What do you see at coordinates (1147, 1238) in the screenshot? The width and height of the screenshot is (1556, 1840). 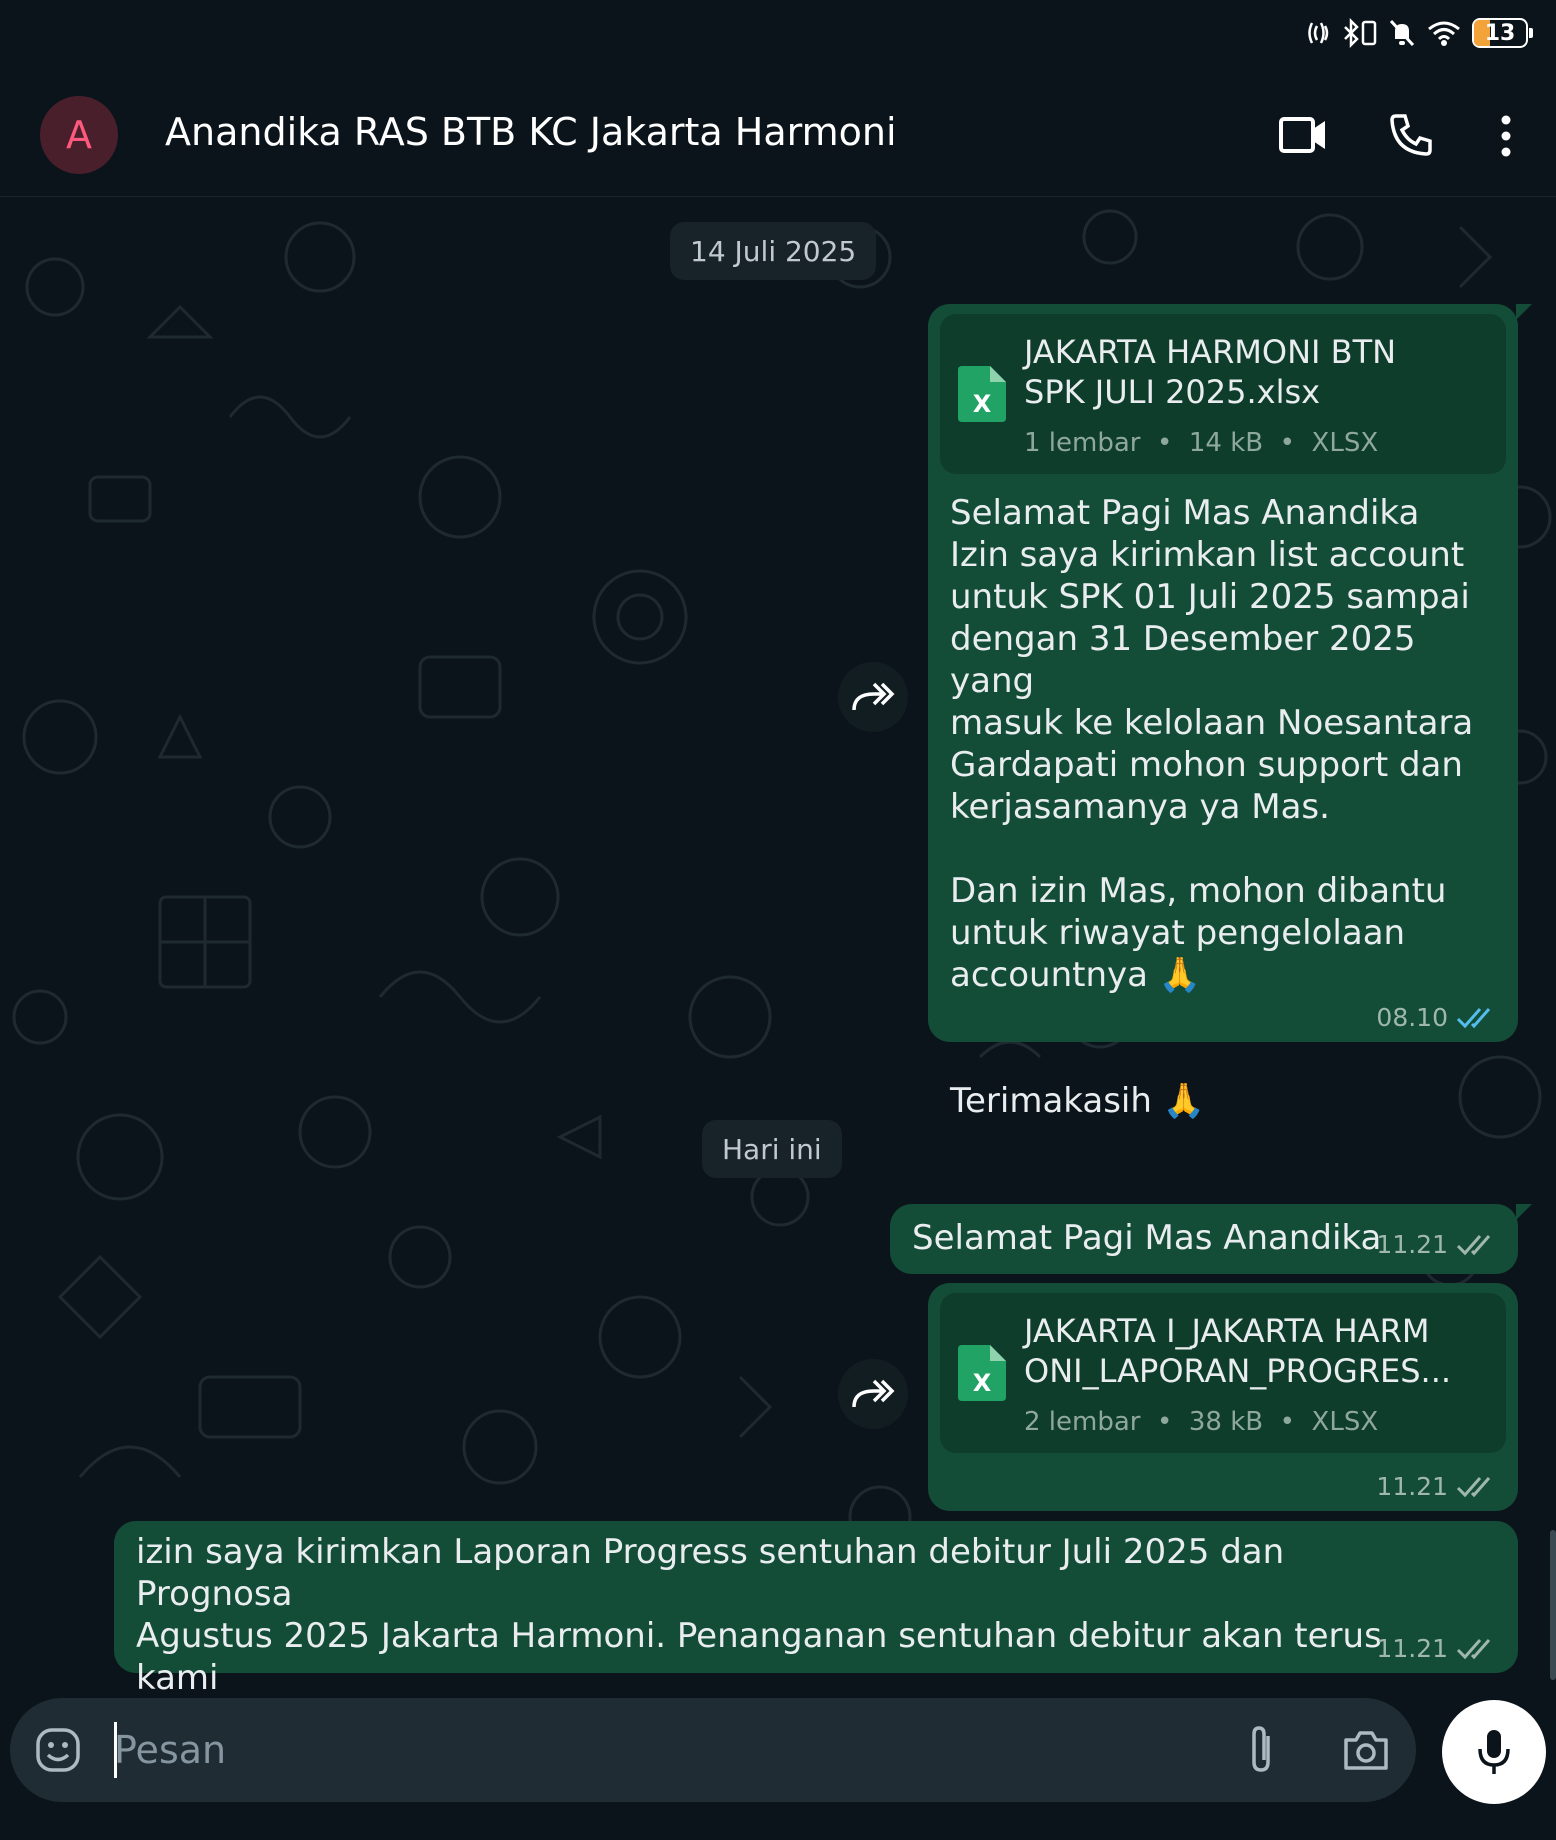 I see `message-text: Selamat Pagi Mas Anandika` at bounding box center [1147, 1238].